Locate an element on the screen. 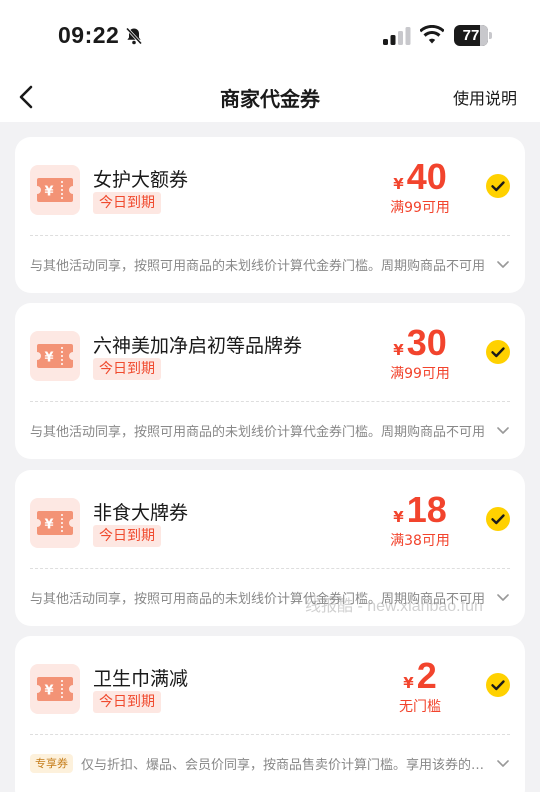  amount-value: 2 is located at coordinates (426, 675).